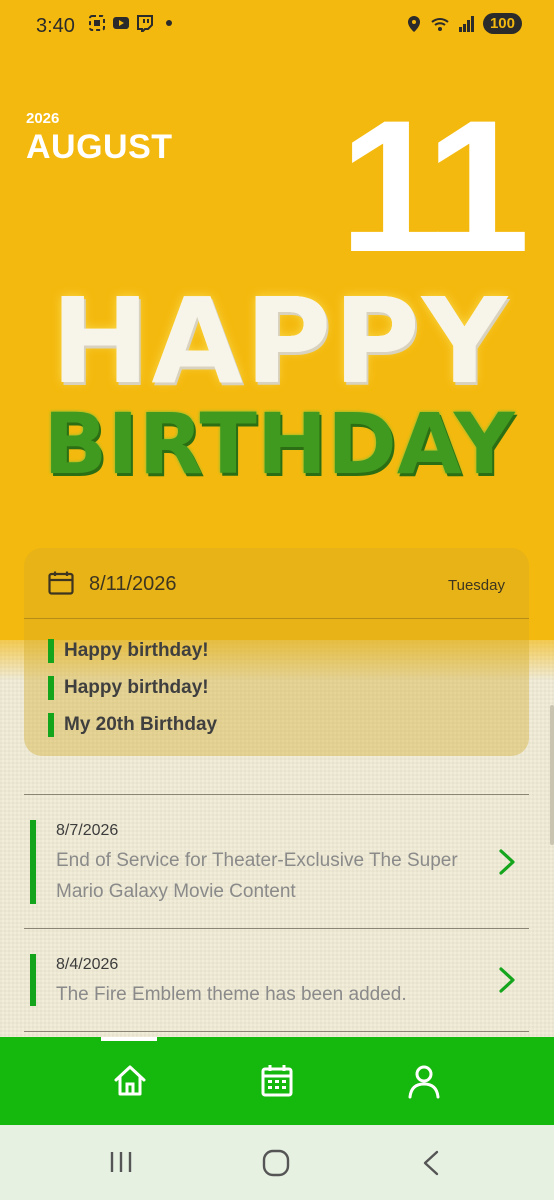 The height and width of the screenshot is (1200, 554). Describe the element at coordinates (431, 1163) in the screenshot. I see `back-icon` at that location.